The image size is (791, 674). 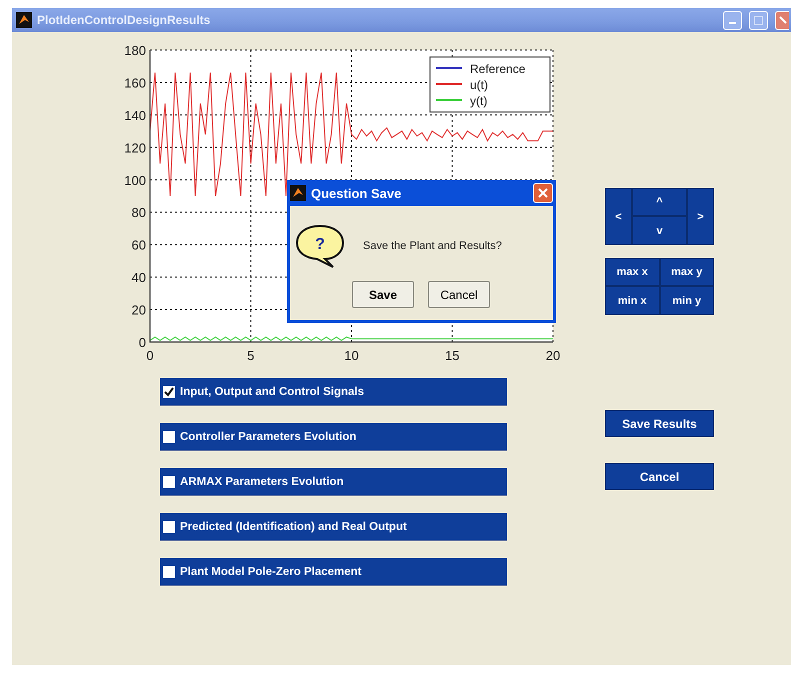 What do you see at coordinates (659, 423) in the screenshot?
I see `save-results-button: Save Results` at bounding box center [659, 423].